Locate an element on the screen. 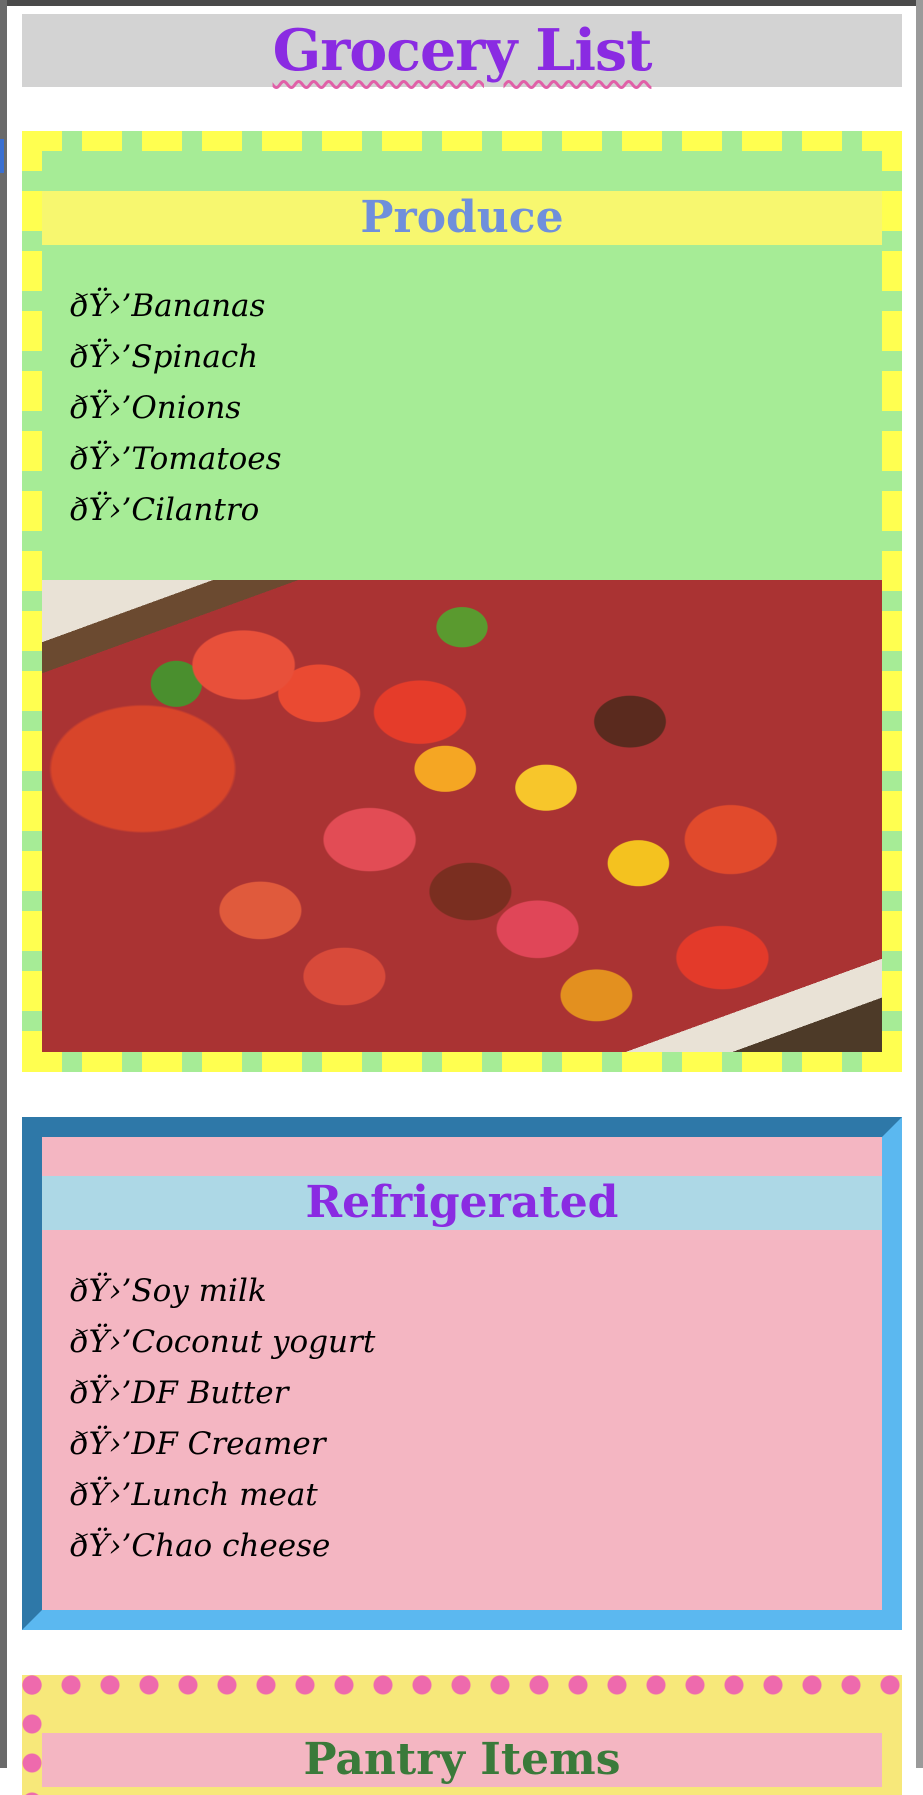  list-item: ðŸ›’Soy milk is located at coordinates (168, 1291).